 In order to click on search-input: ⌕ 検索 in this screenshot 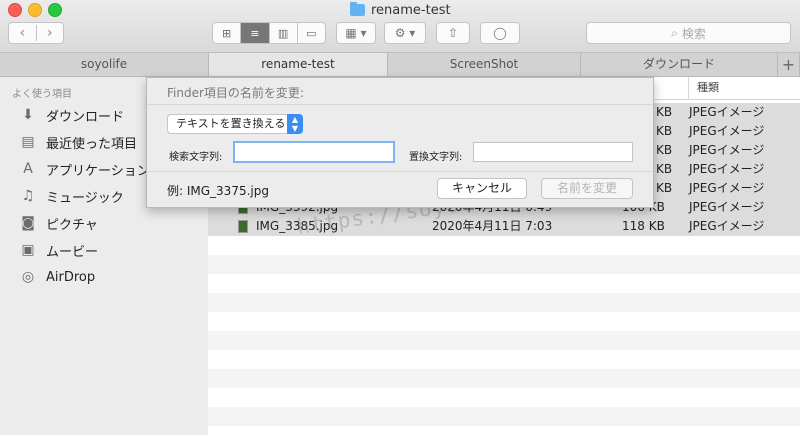, I will do `click(688, 33)`.